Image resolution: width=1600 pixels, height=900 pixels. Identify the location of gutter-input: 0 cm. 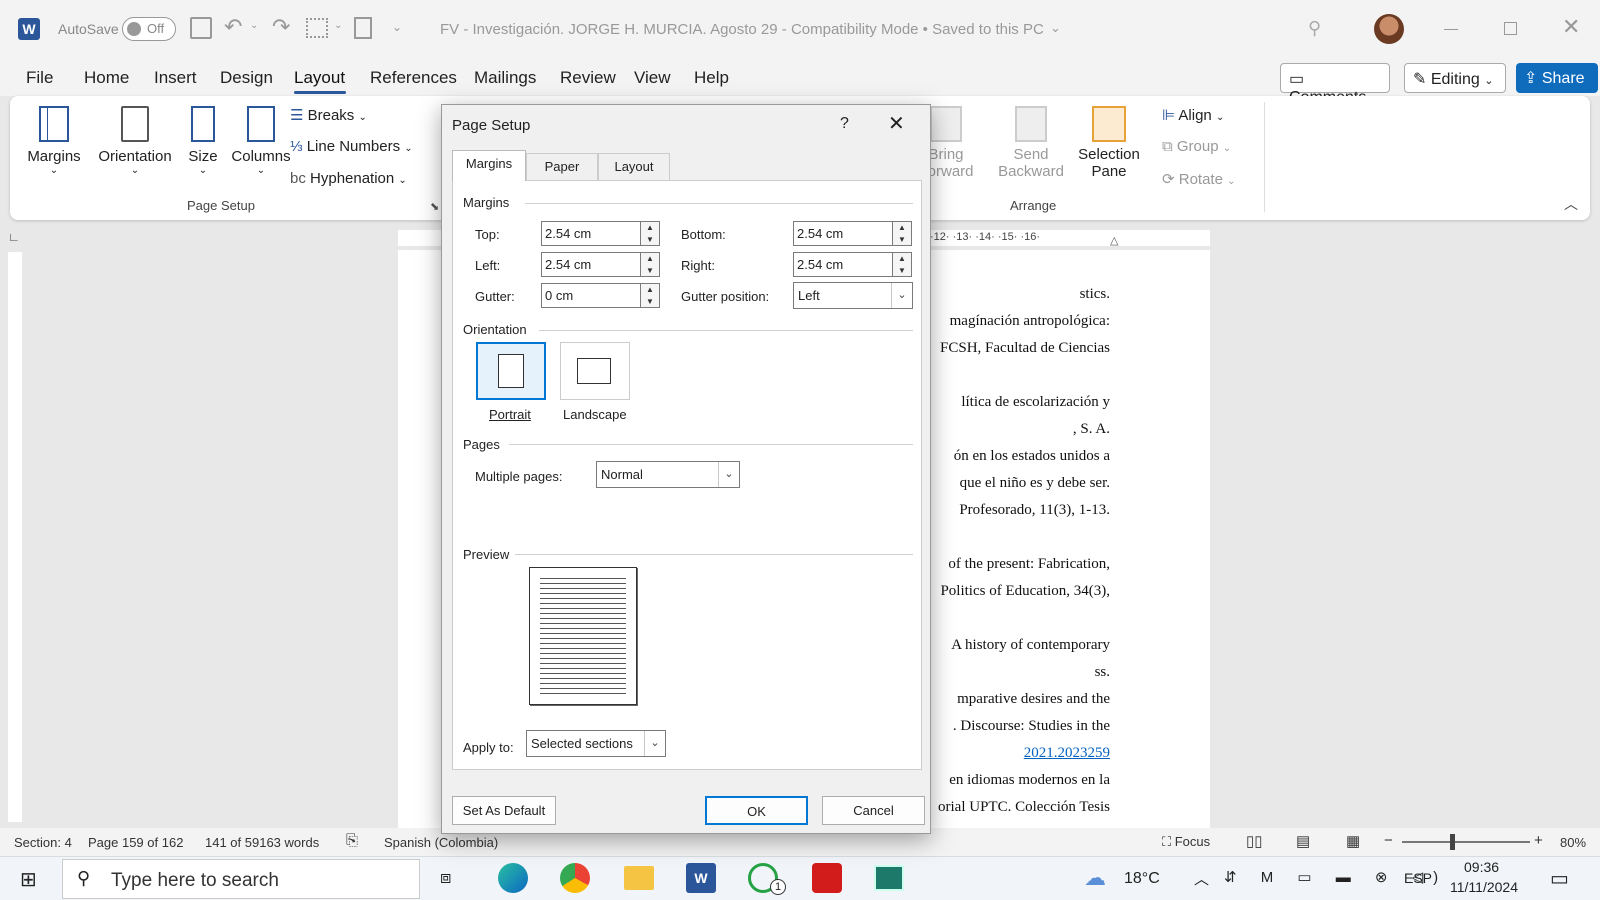
(591, 295).